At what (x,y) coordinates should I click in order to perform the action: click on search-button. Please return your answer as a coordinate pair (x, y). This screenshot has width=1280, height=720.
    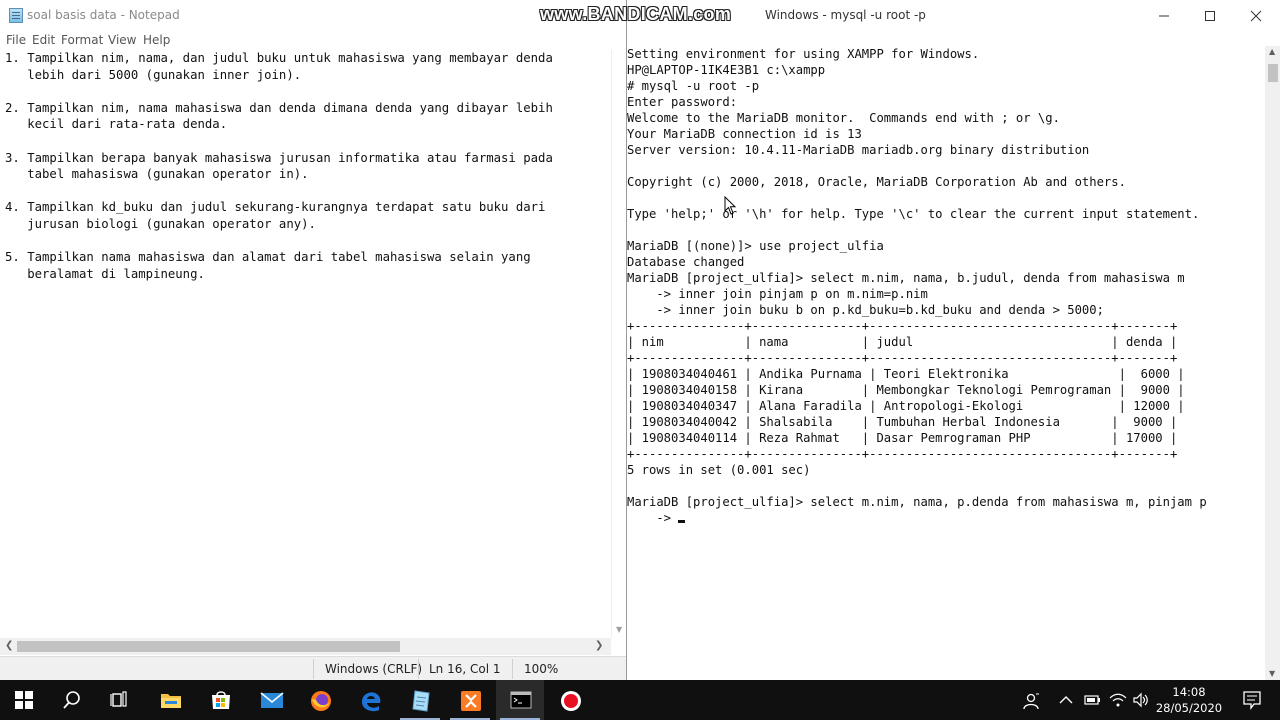
    Looking at the image, I should click on (72, 700).